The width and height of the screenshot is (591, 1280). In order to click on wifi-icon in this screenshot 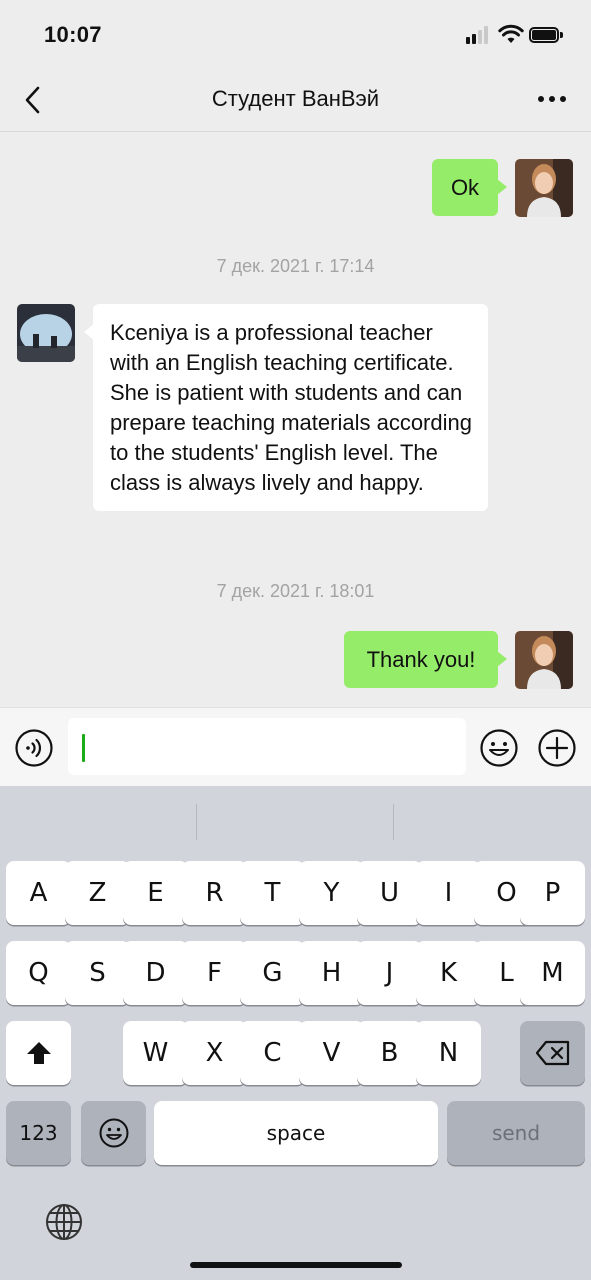, I will do `click(511, 33)`.